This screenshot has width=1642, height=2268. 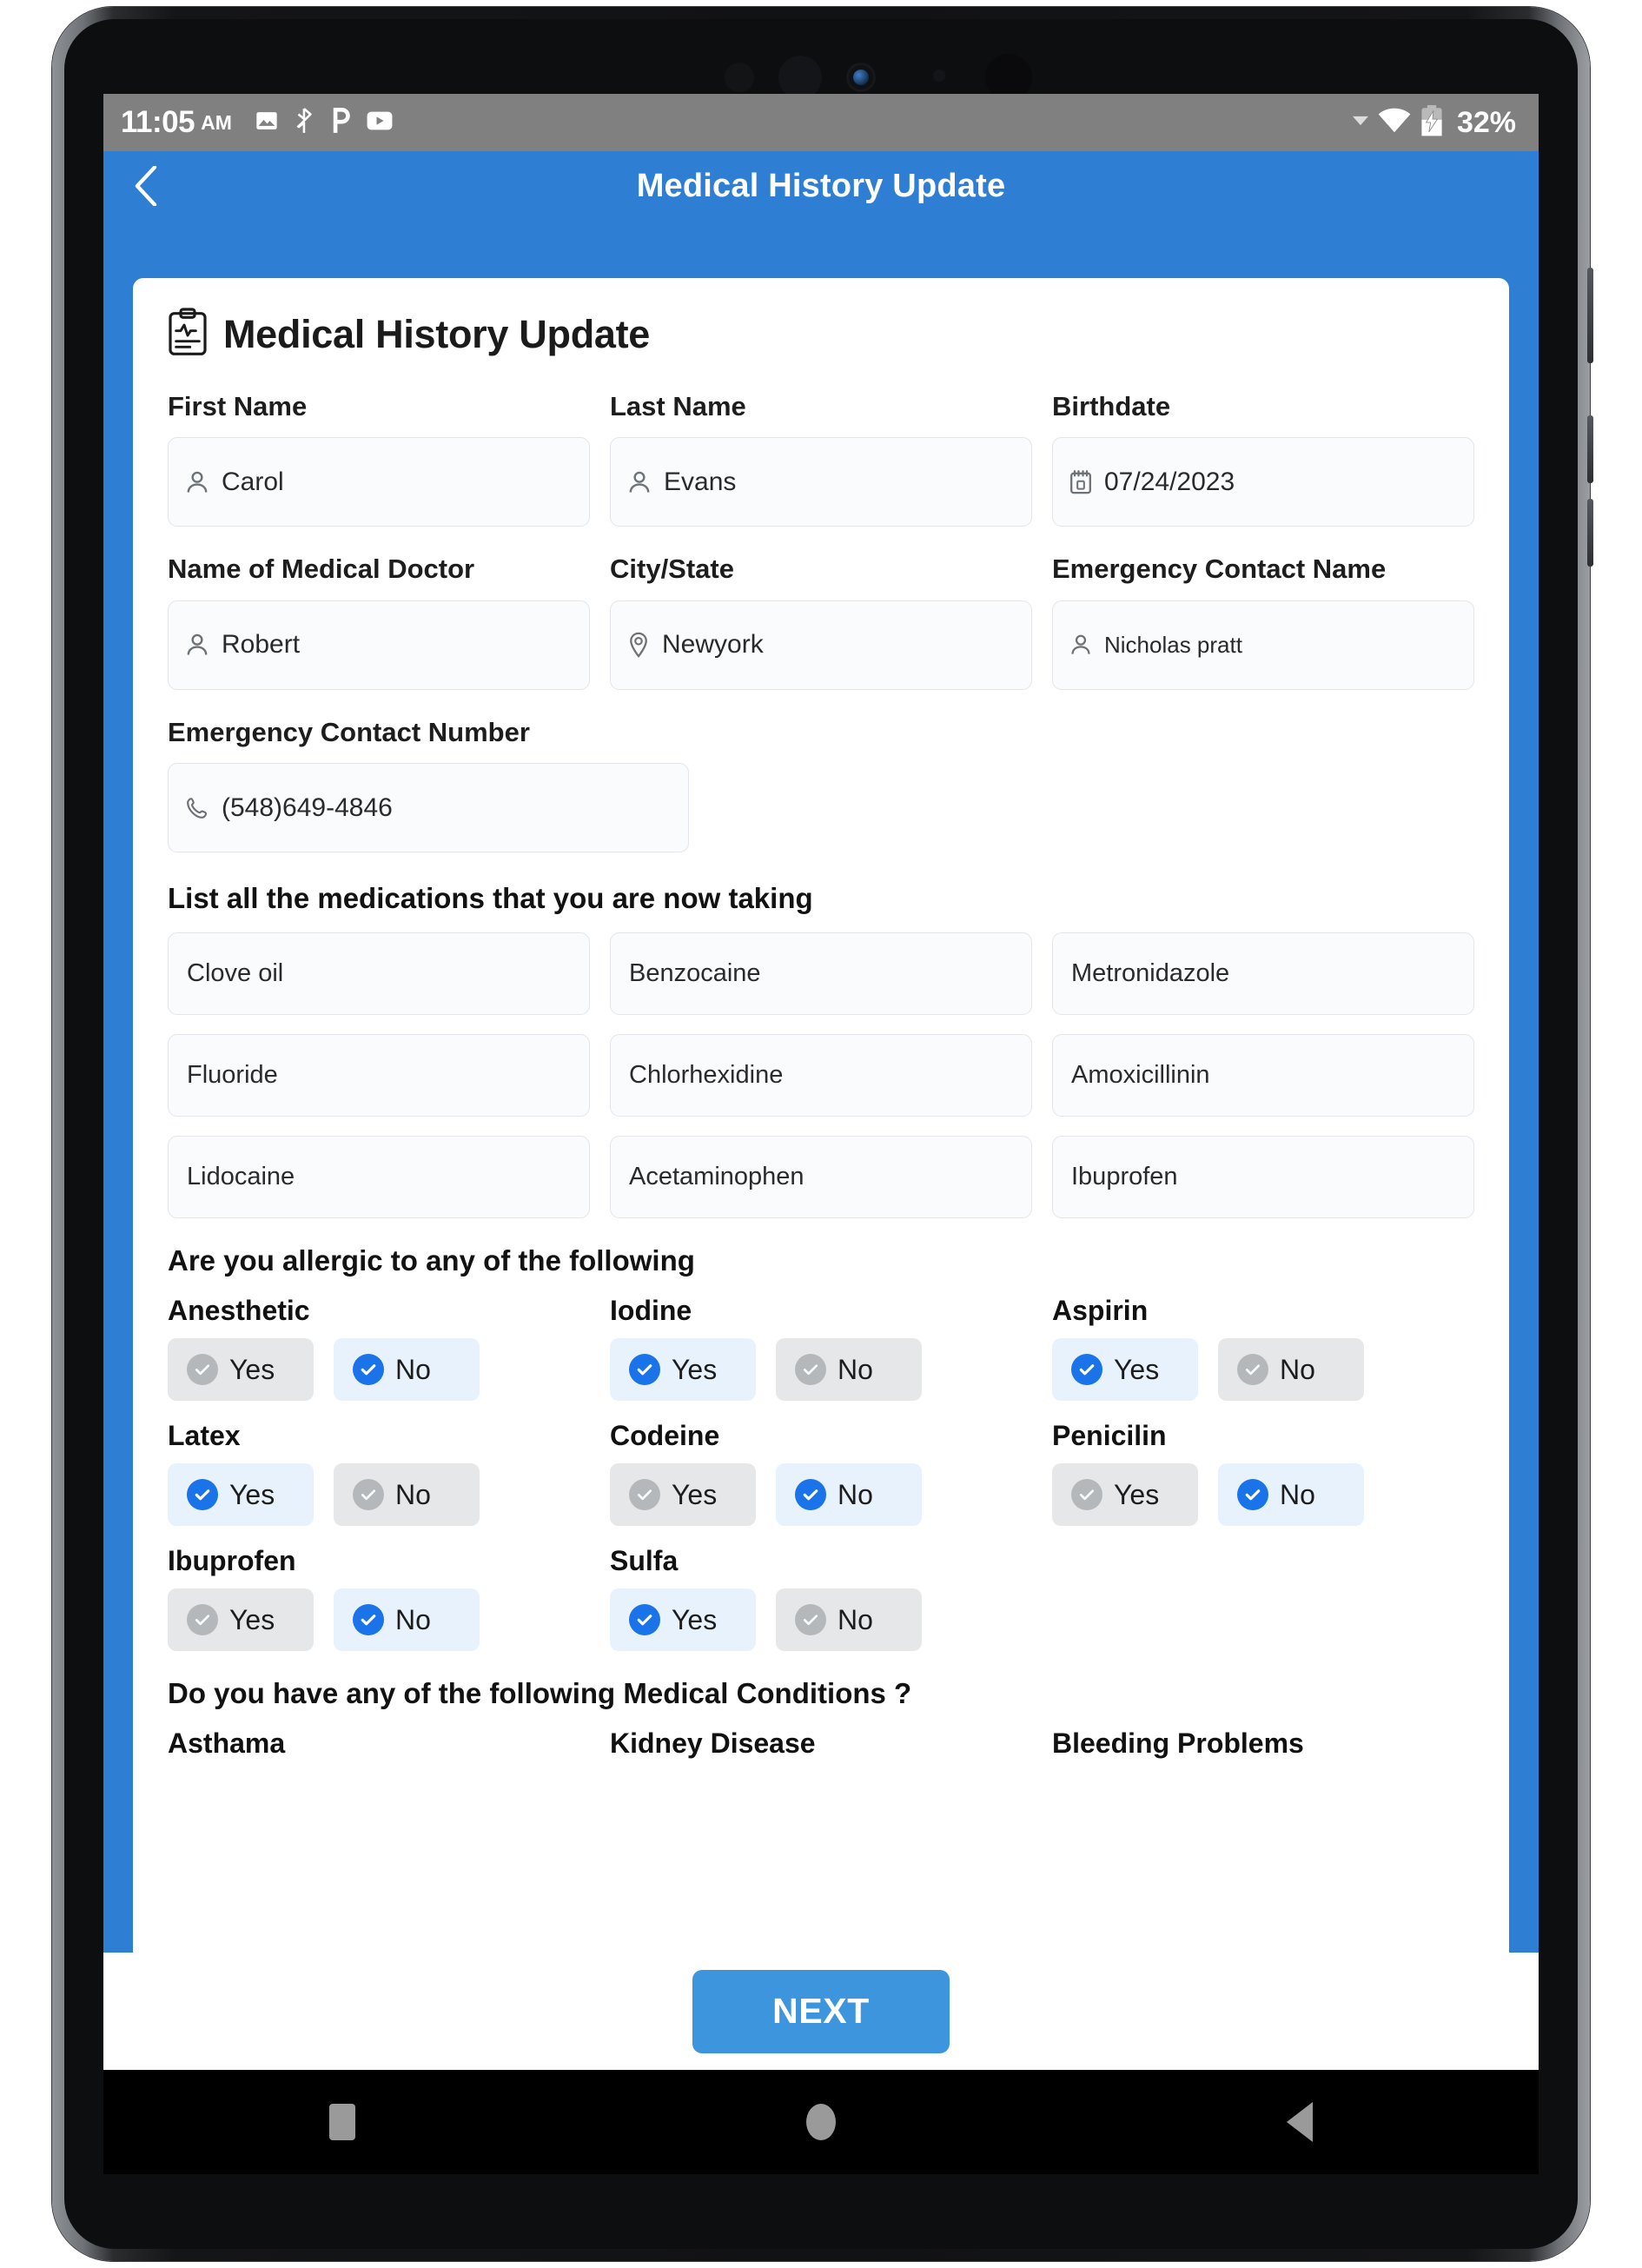 What do you see at coordinates (821, 2011) in the screenshot?
I see `next-button: NEXT` at bounding box center [821, 2011].